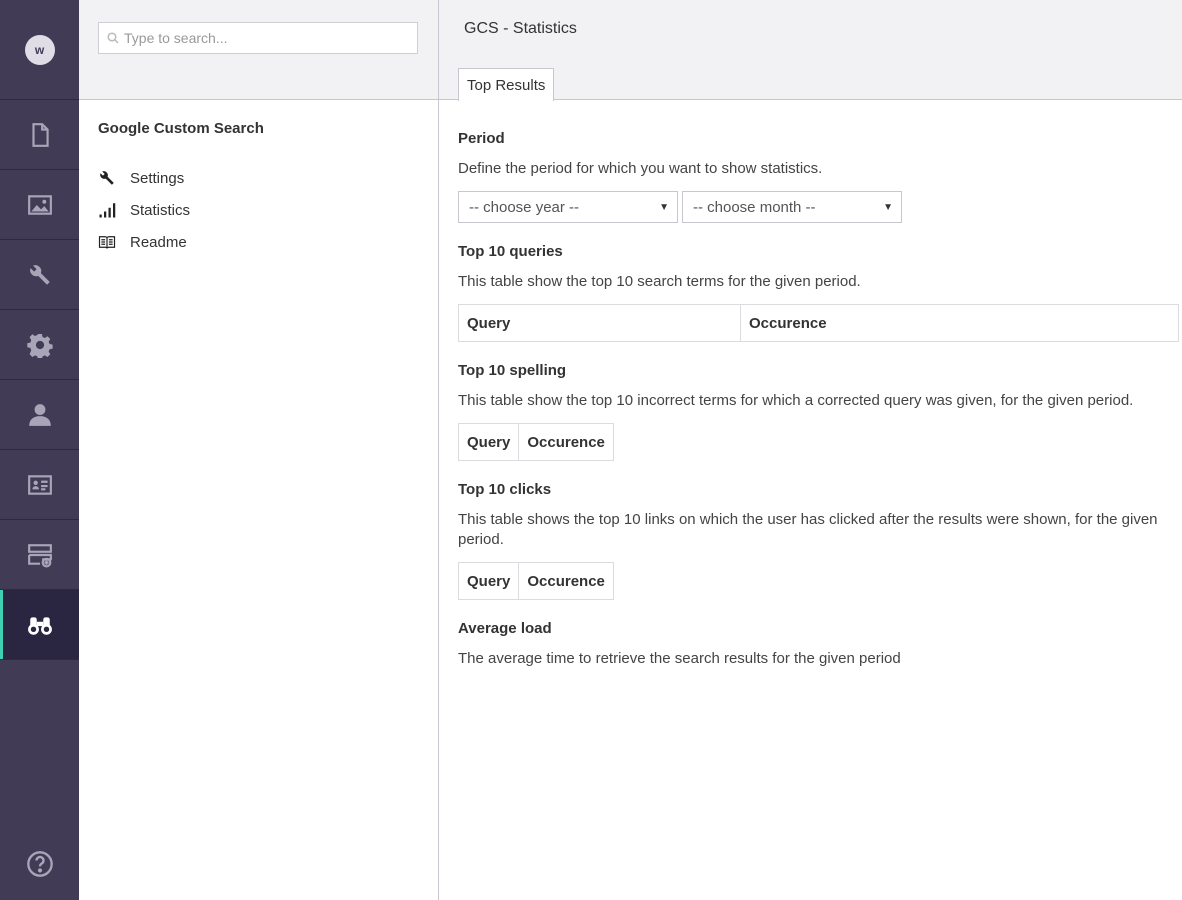 The image size is (1182, 900). I want to click on tree-item-settings: Settings, so click(144, 178).